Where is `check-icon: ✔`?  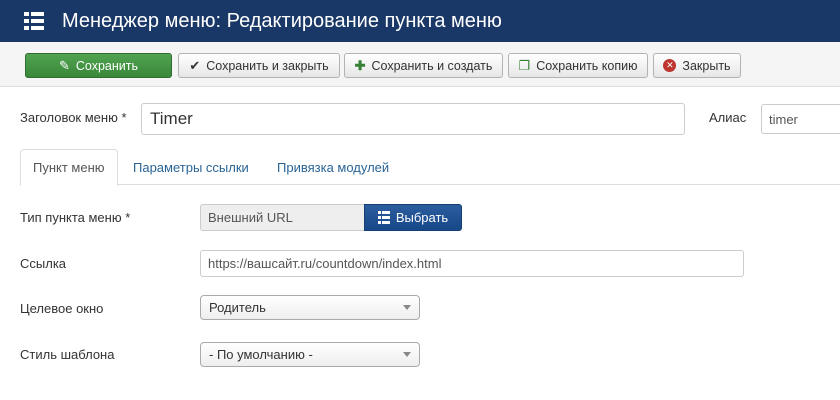 check-icon: ✔ is located at coordinates (195, 65).